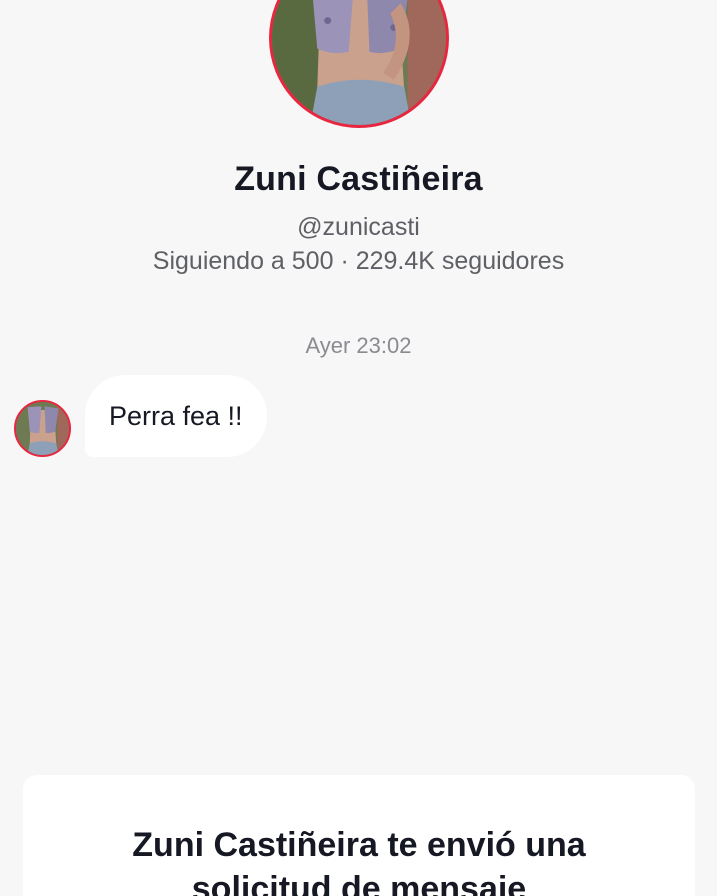  I want to click on request-text-line1: Zuni Castiñeira te envió una, so click(359, 845).